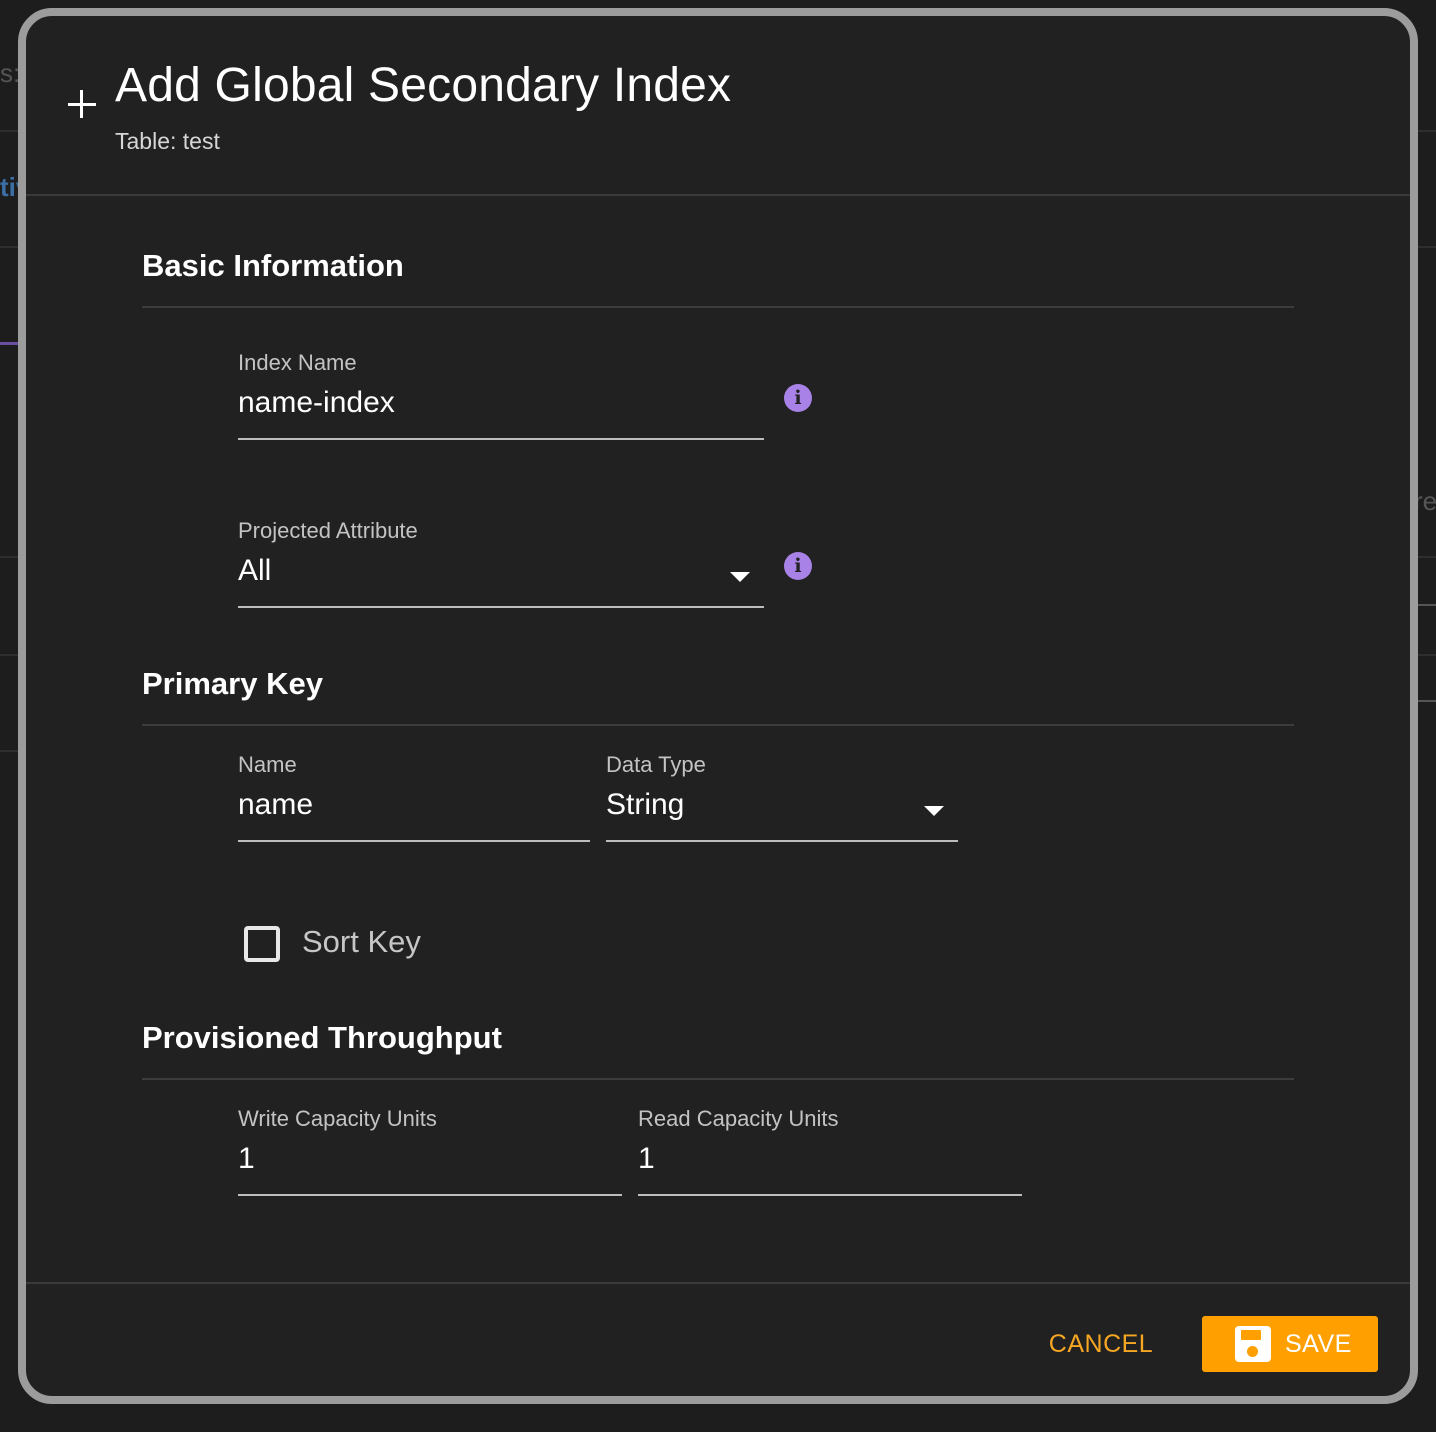  I want to click on dialog-subtitle: Table: test, so click(167, 141).